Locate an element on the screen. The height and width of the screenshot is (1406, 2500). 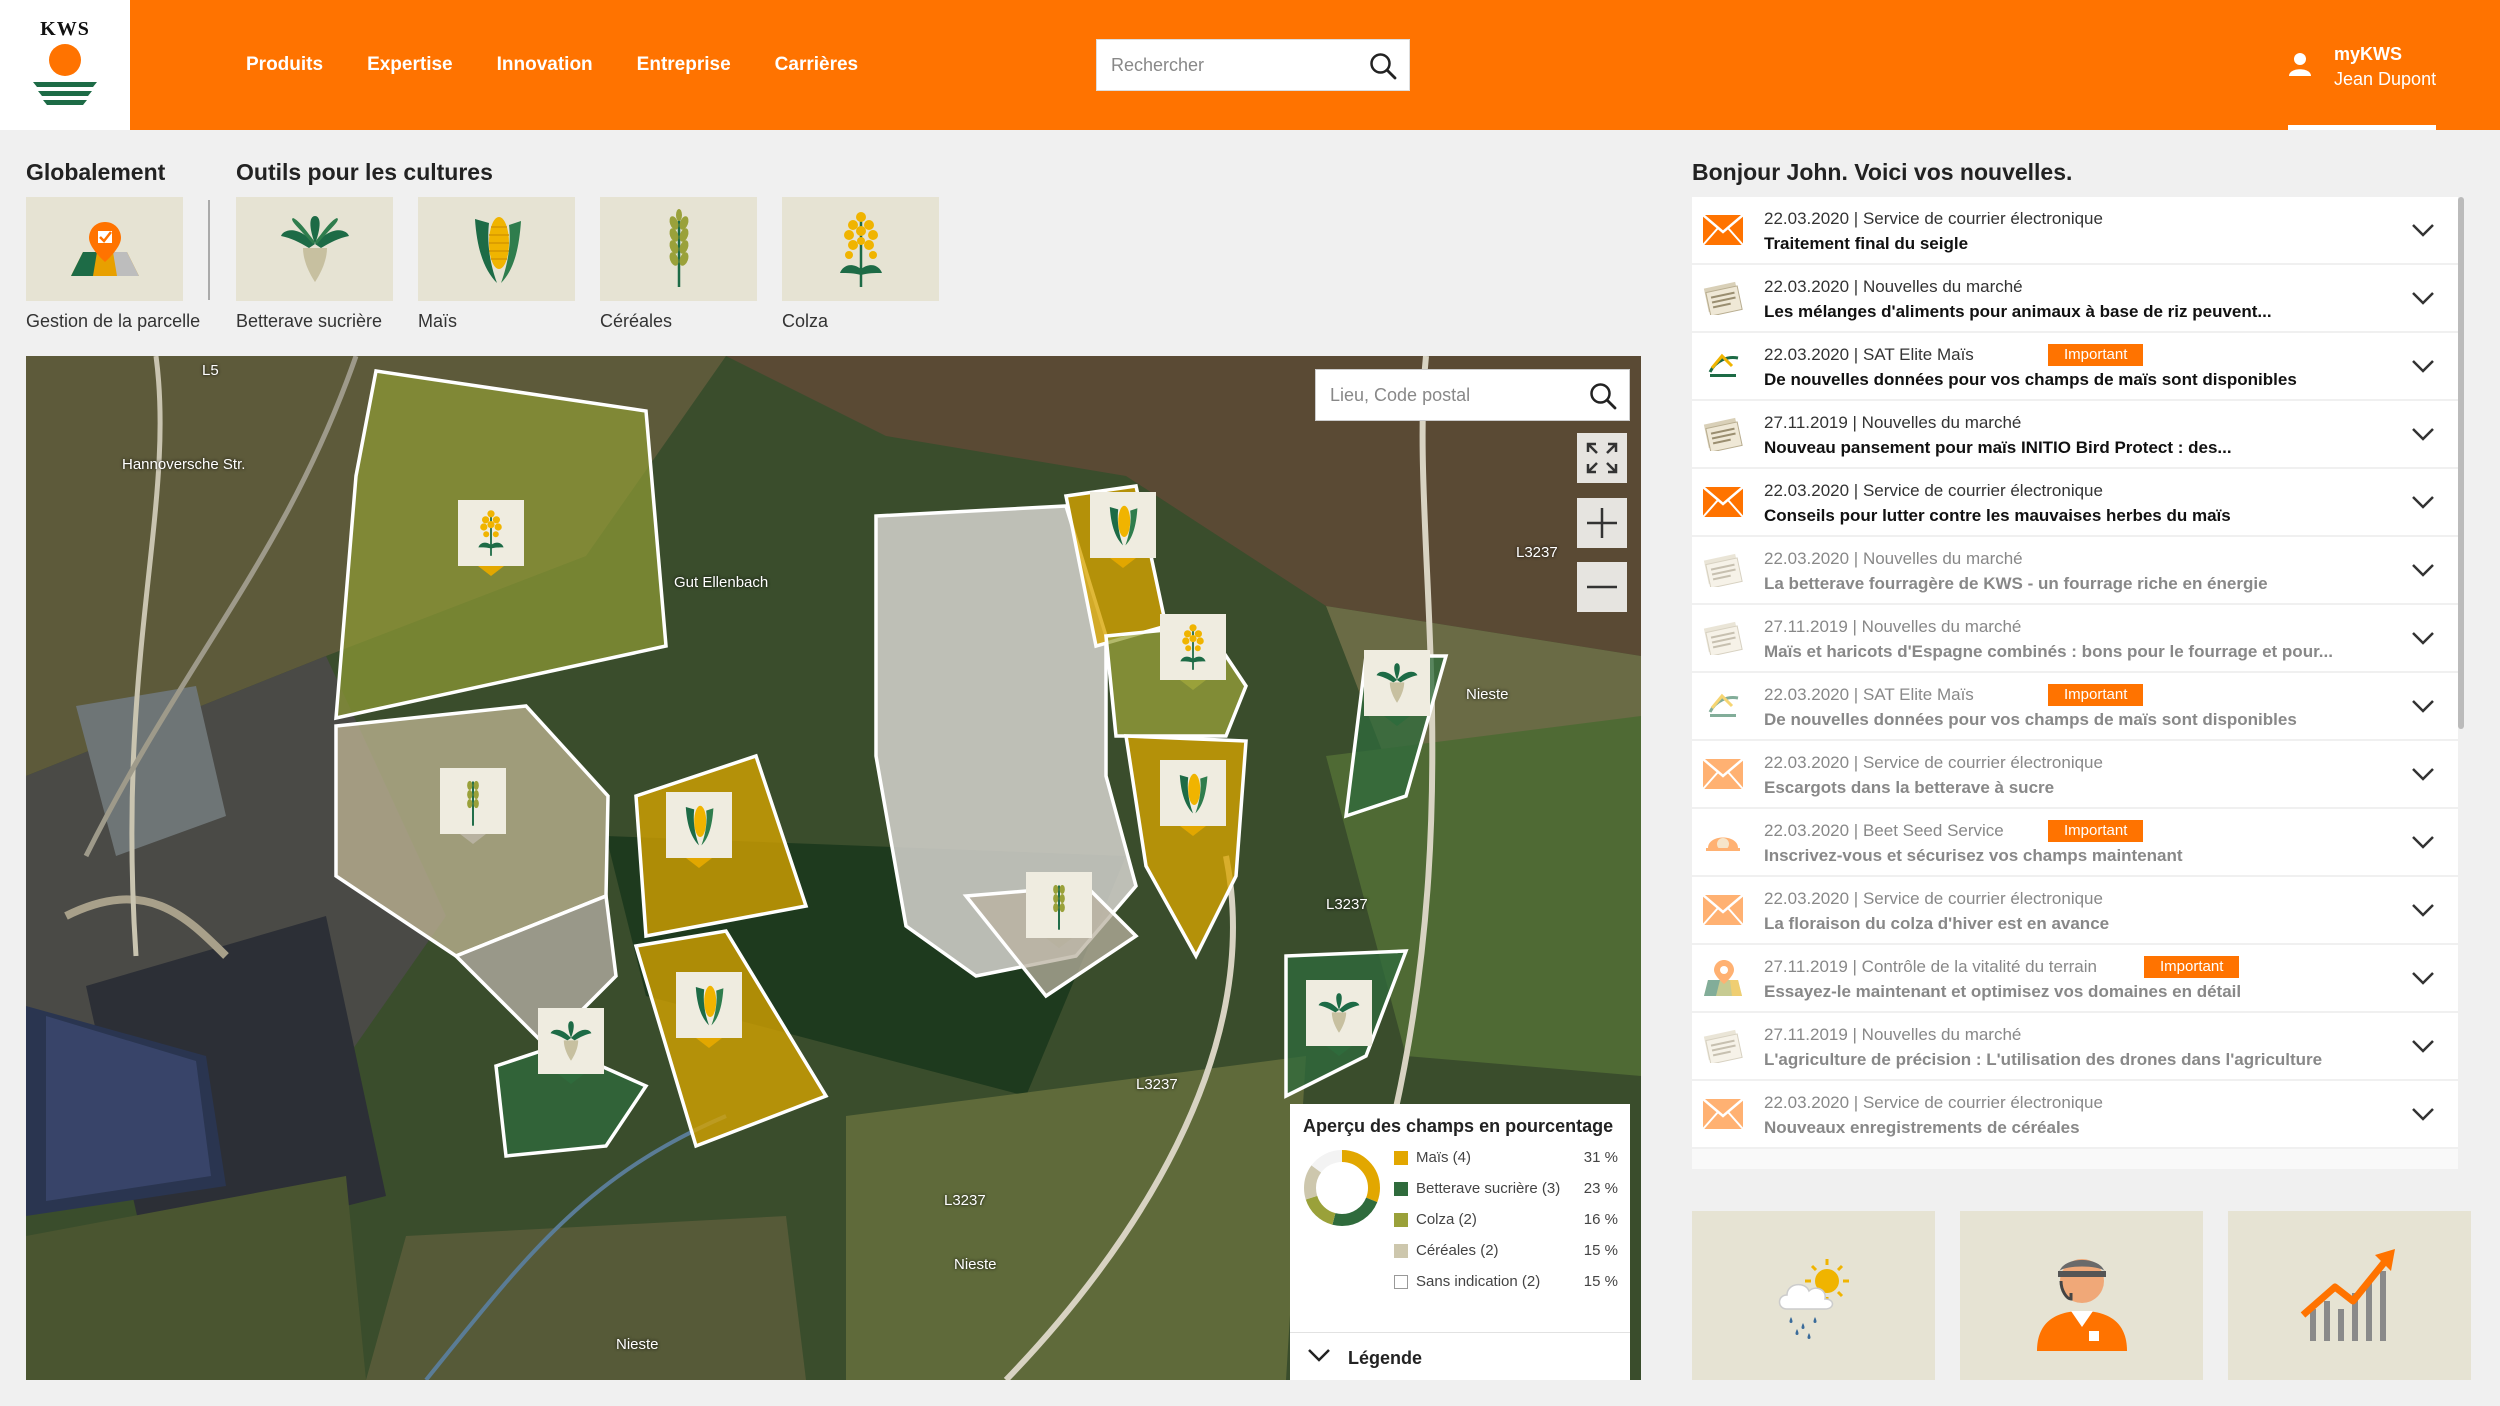
map-river-label: Nieste is located at coordinates (975, 1264).